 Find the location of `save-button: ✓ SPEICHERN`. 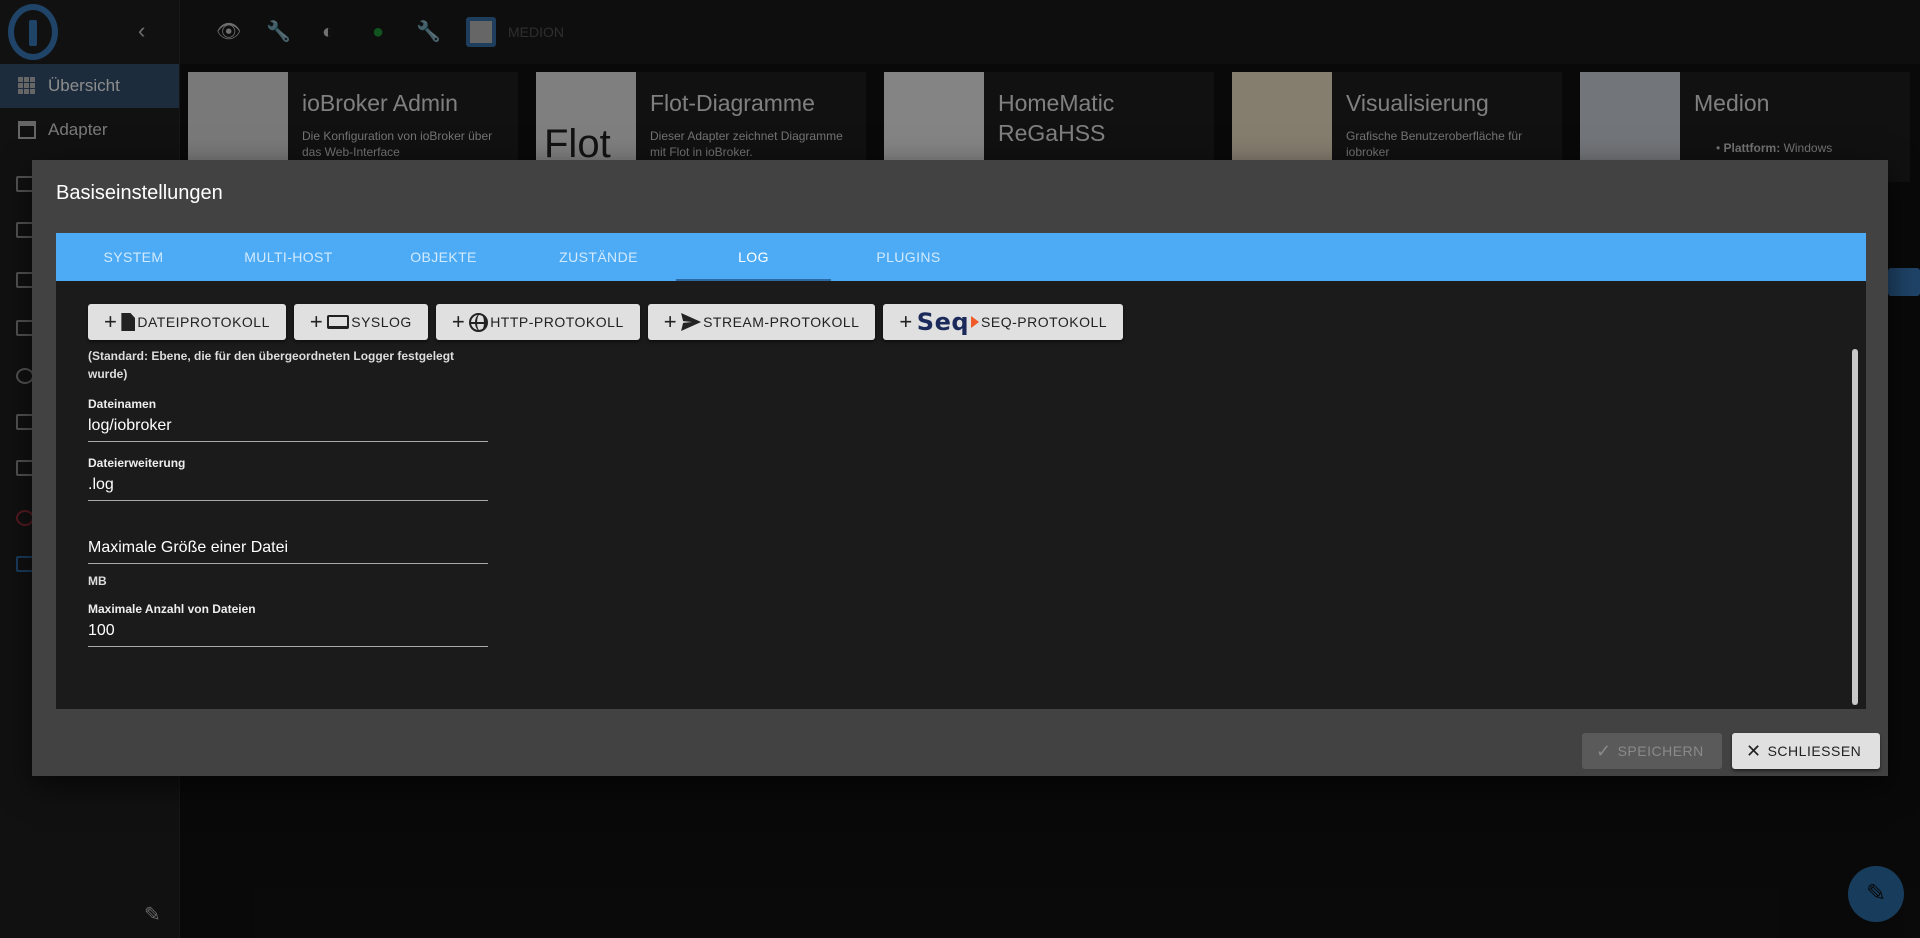

save-button: ✓ SPEICHERN is located at coordinates (1652, 751).